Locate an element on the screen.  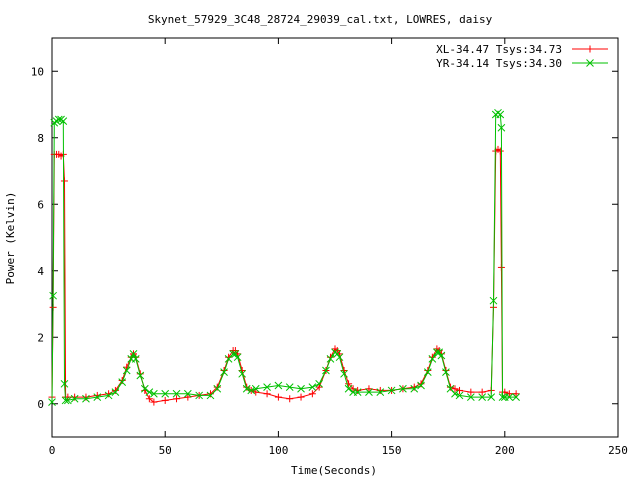
y-axis-label: Power (Kelvin) is located at coordinates (10, 238).